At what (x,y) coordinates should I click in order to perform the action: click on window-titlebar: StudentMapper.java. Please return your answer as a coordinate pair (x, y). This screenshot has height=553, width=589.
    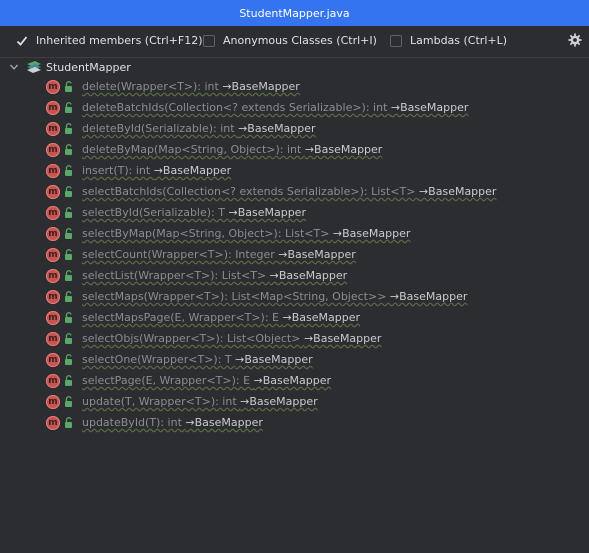
    Looking at the image, I should click on (294, 13).